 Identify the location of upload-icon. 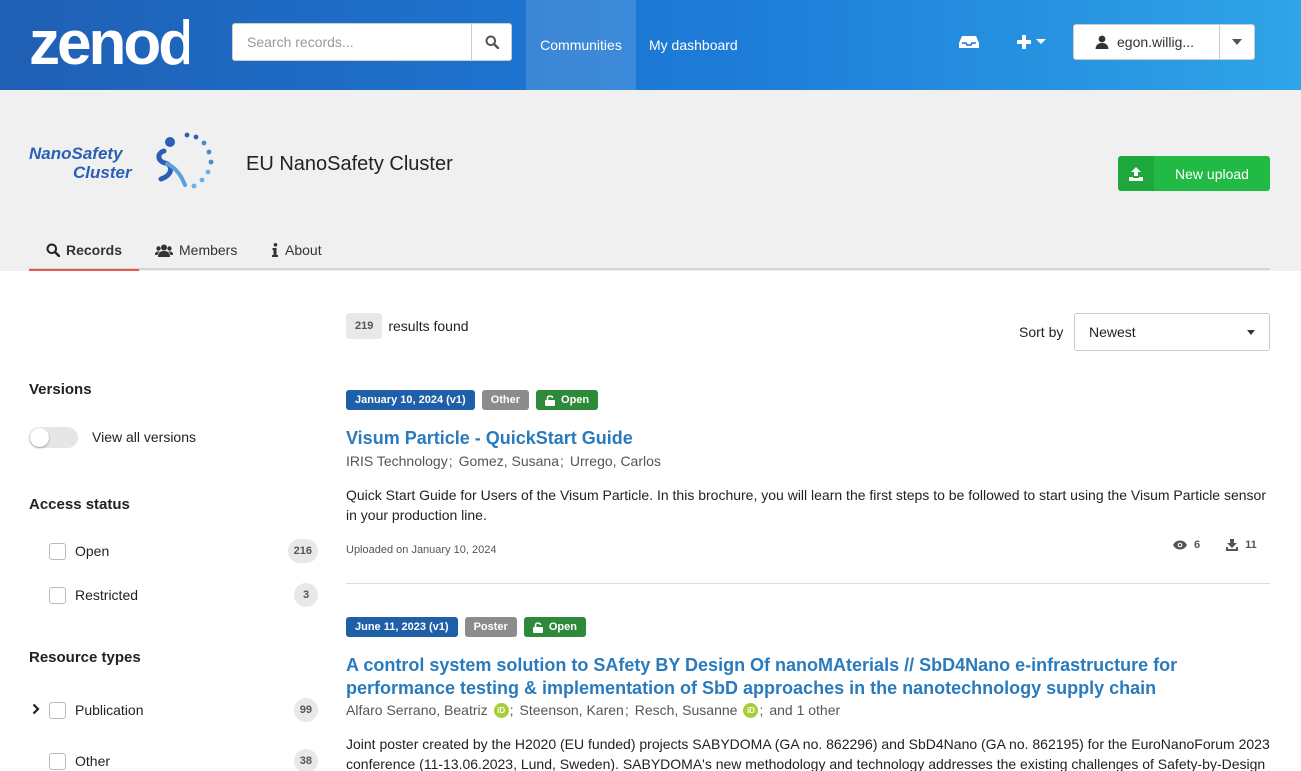
(1136, 173).